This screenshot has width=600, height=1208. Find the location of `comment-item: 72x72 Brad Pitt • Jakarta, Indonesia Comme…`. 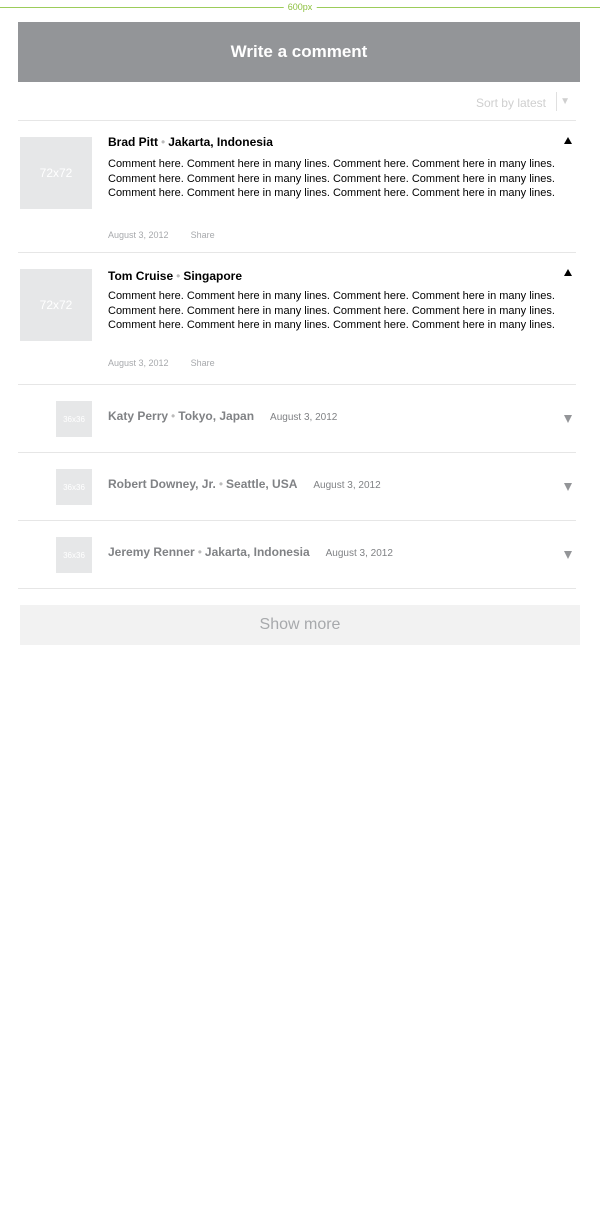

comment-item: 72x72 Brad Pitt • Jakarta, Indonesia Comme… is located at coordinates (297, 187).